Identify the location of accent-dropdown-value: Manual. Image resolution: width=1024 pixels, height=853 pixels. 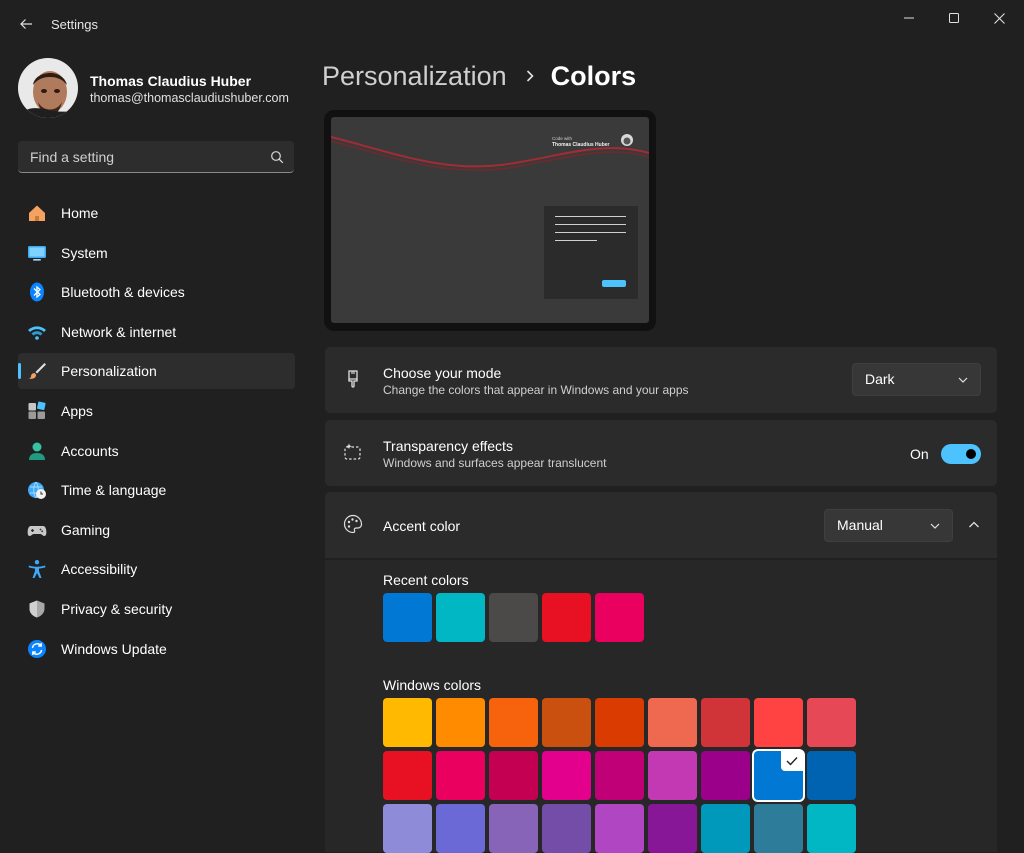
(860, 525).